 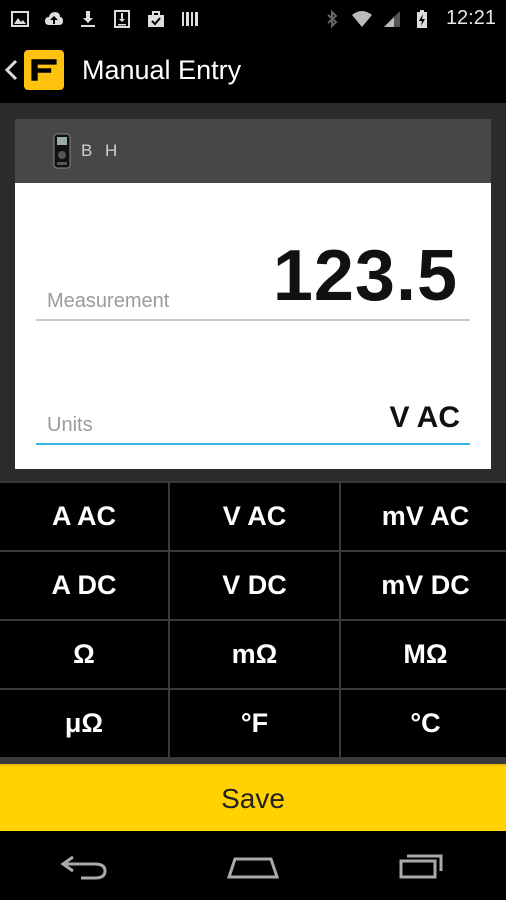 I want to click on measurement-value: 123.5, so click(x=365, y=276).